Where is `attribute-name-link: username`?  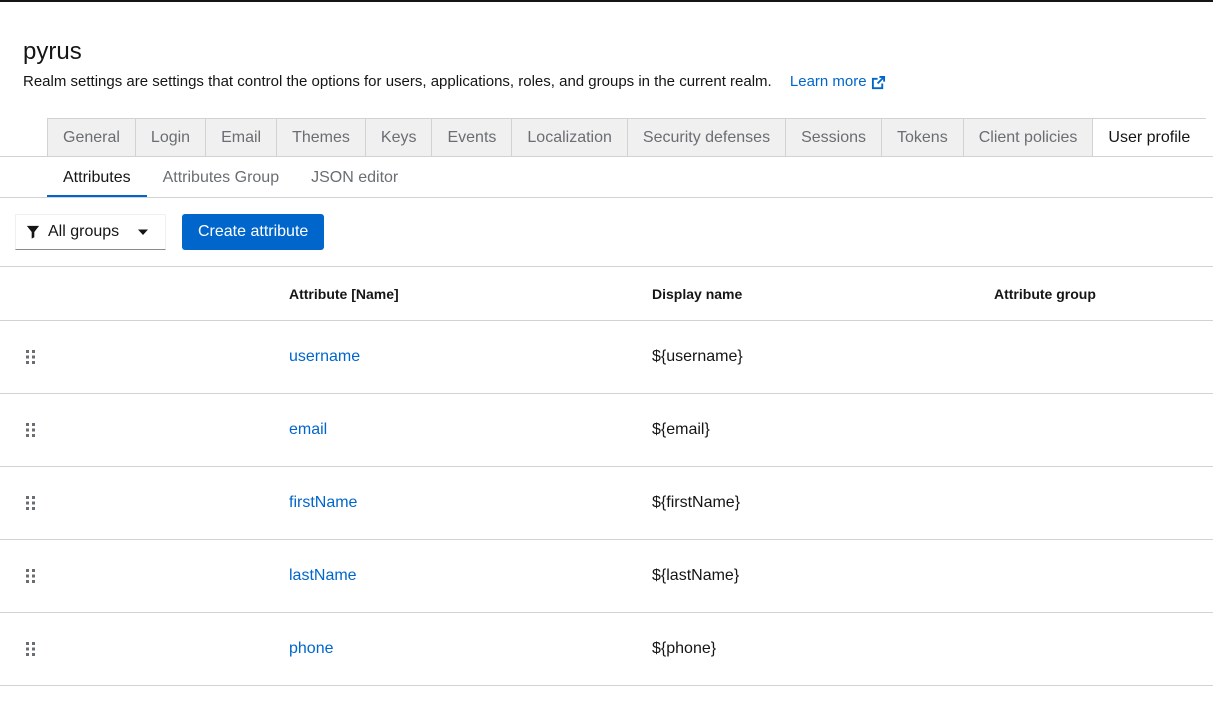 attribute-name-link: username is located at coordinates (324, 357).